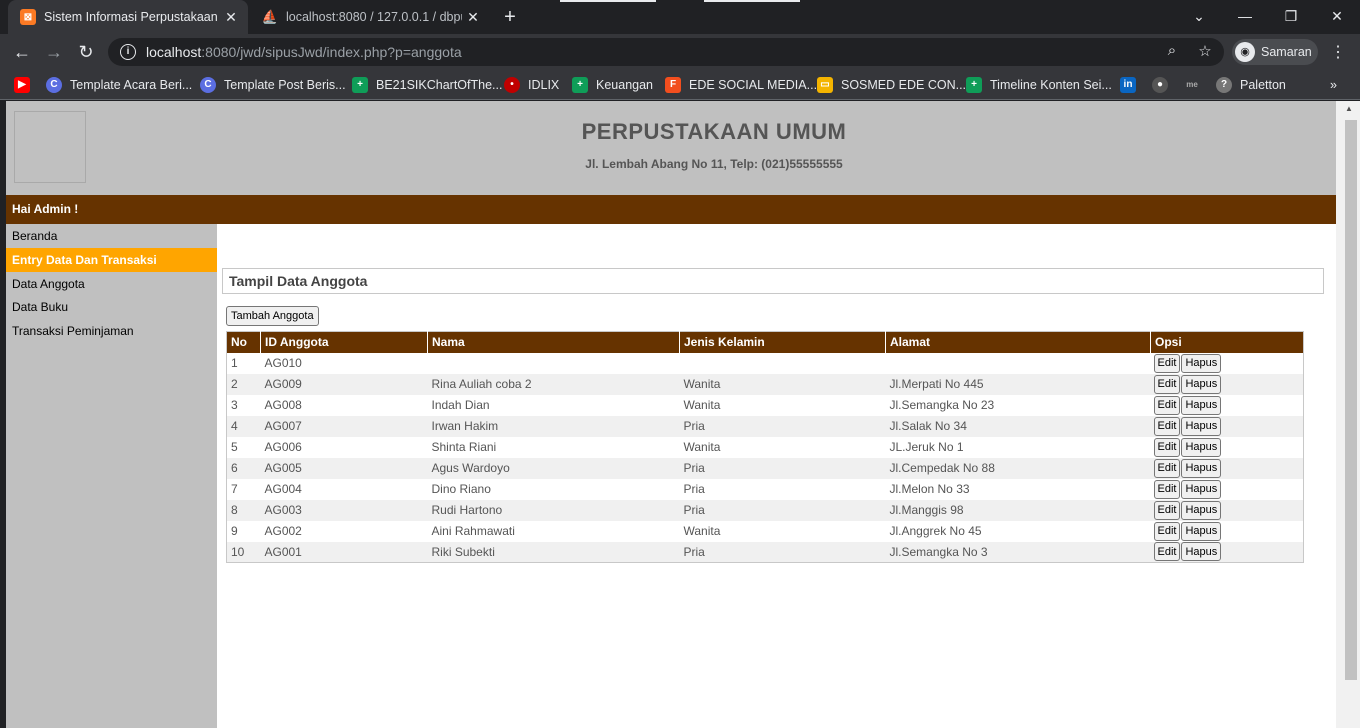 Image resolution: width=1360 pixels, height=728 pixels. What do you see at coordinates (111, 260) in the screenshot?
I see `sidebar-item-entry-data: Entry Data Dan Transaksi` at bounding box center [111, 260].